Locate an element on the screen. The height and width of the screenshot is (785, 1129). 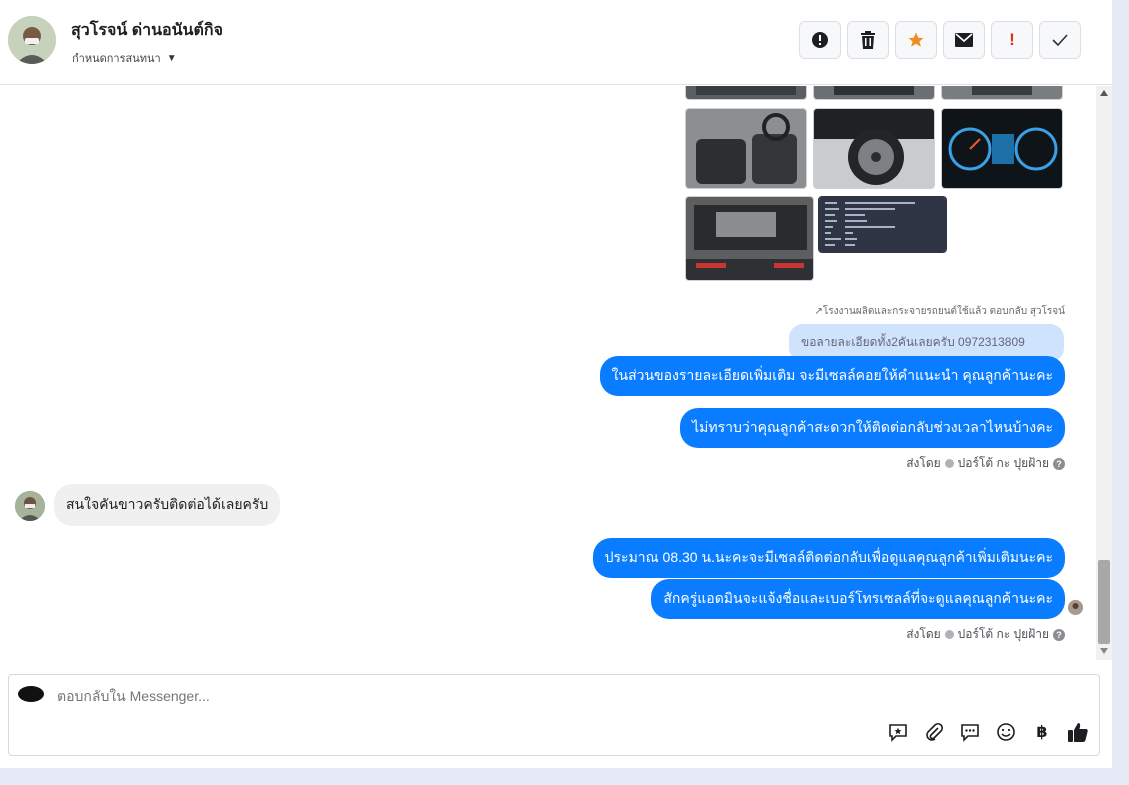
payment-button: ฿ is located at coordinates (1042, 732).